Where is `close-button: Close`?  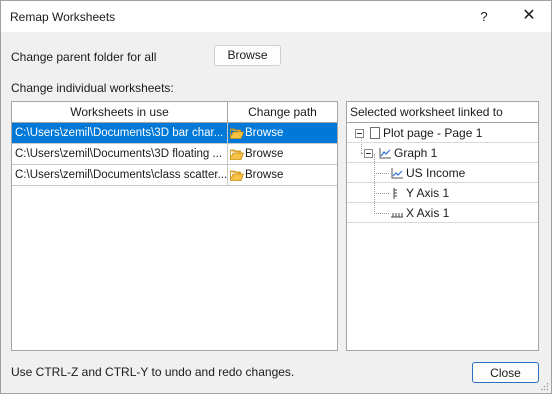 close-button: Close is located at coordinates (505, 372).